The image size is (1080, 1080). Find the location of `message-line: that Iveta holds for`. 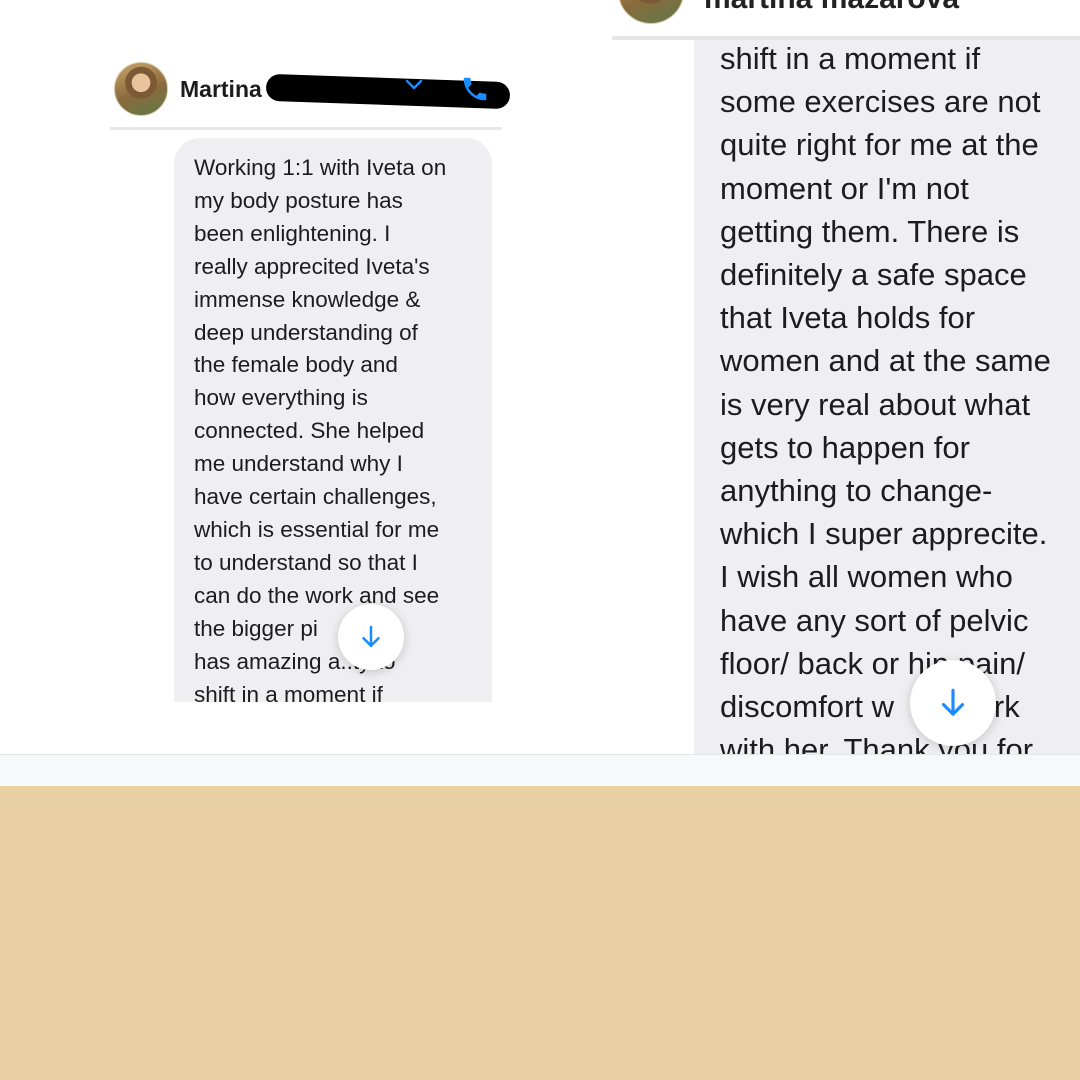

message-line: that Iveta holds for is located at coordinates (848, 318).